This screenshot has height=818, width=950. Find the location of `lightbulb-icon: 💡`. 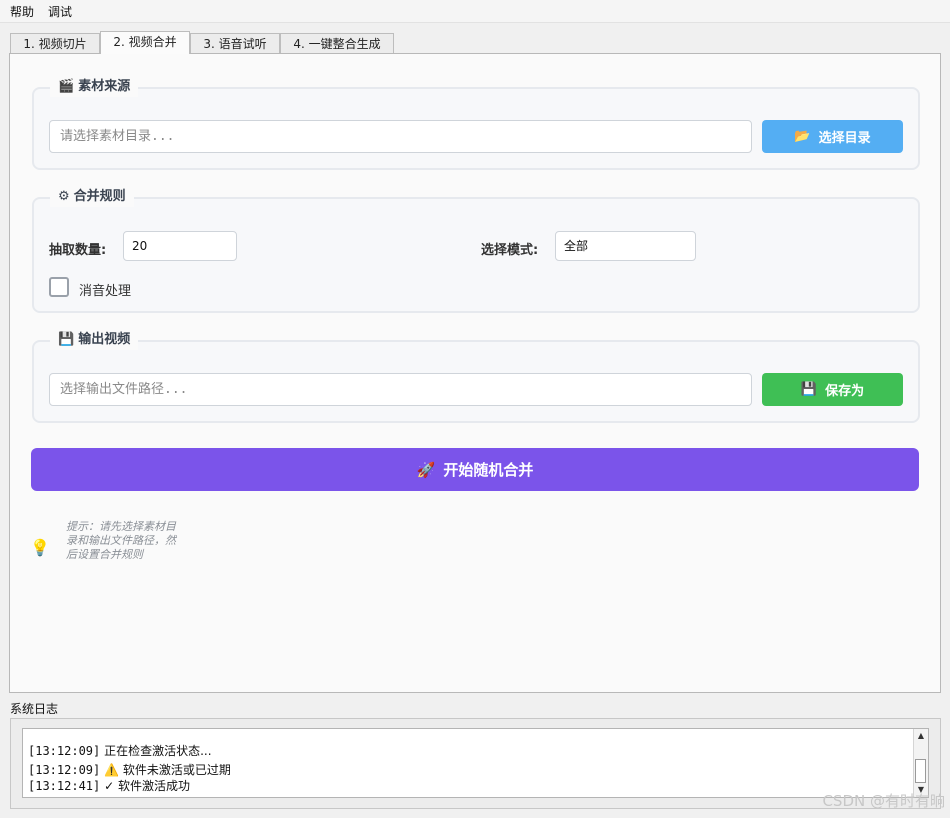

lightbulb-icon: 💡 is located at coordinates (40, 547).